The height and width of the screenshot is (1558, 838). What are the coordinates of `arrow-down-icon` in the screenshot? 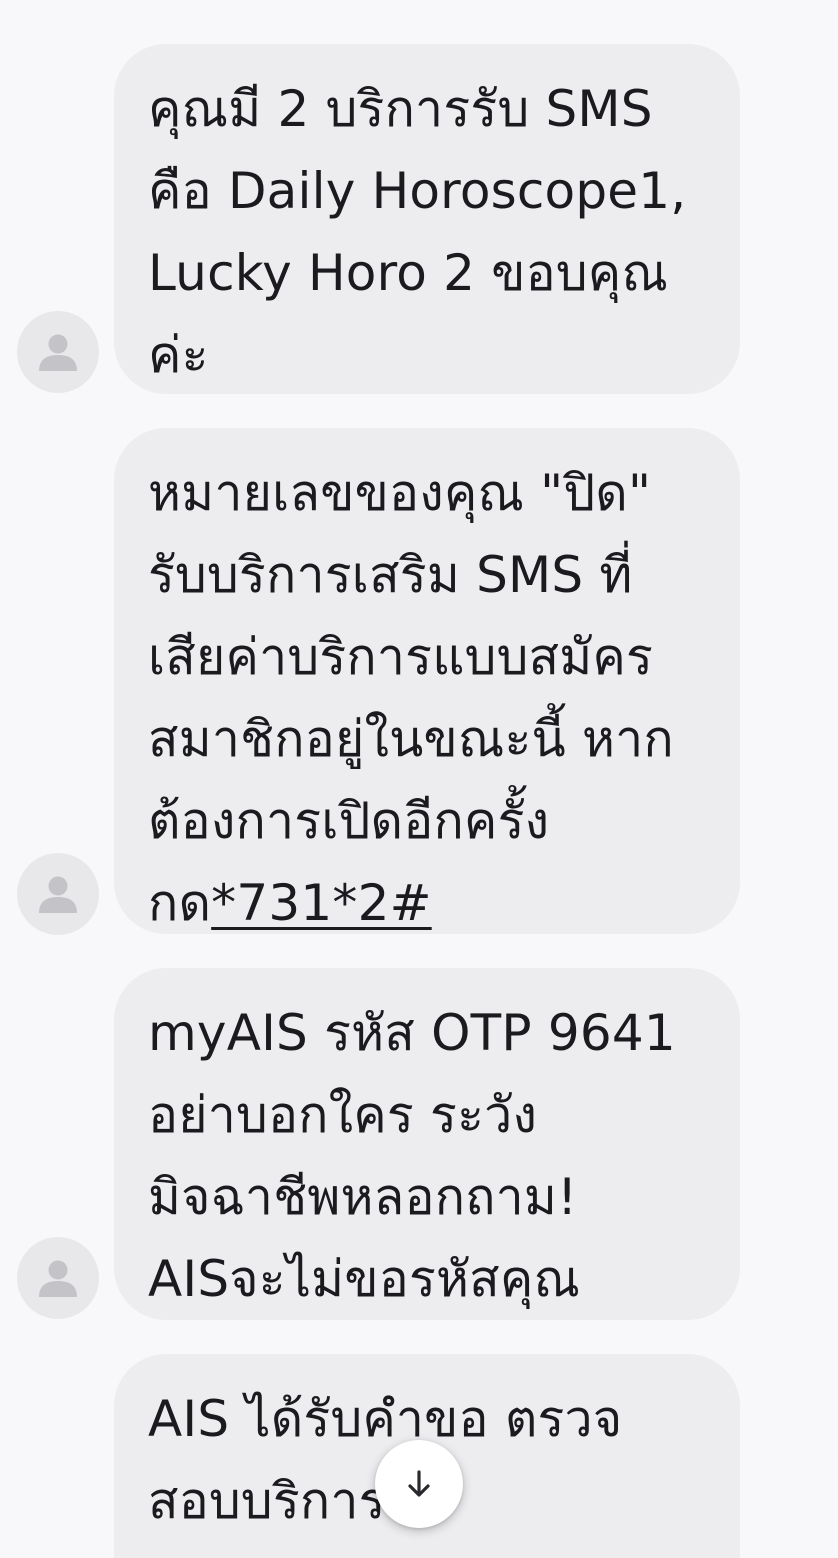 It's located at (419, 1483).